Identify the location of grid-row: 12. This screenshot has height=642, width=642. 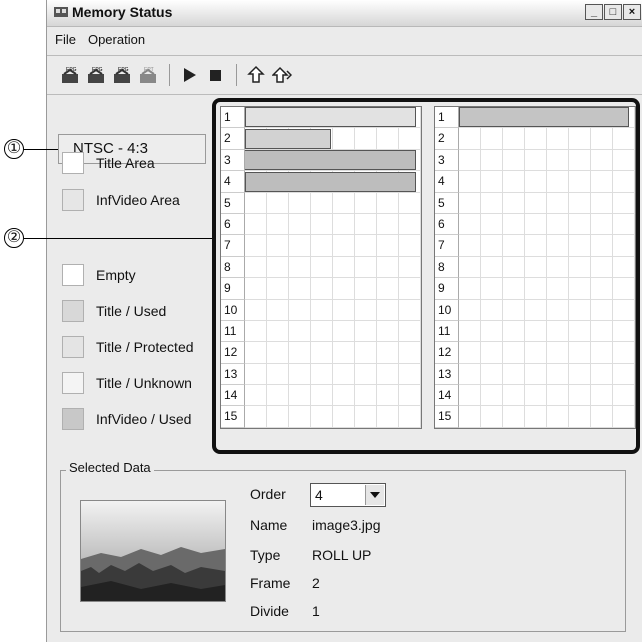
(535, 353).